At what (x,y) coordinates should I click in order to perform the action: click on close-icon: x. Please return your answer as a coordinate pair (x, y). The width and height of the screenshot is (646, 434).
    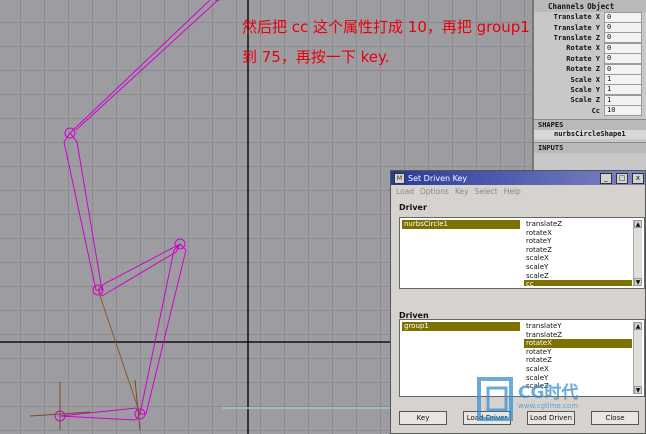
    Looking at the image, I should click on (638, 178).